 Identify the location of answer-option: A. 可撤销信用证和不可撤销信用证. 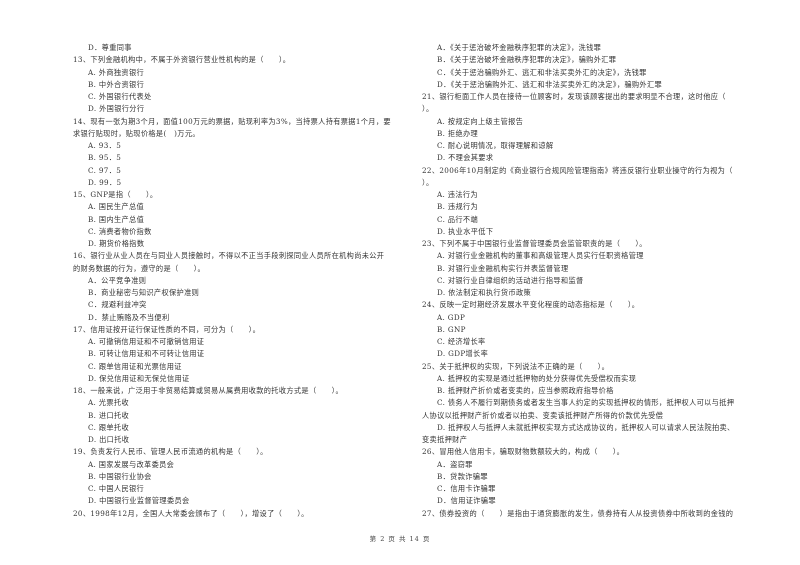
(146, 341).